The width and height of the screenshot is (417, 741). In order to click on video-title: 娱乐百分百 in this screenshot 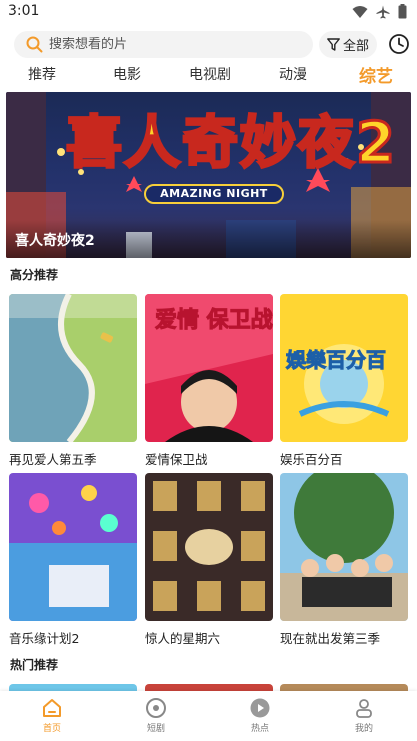, I will do `click(311, 459)`.